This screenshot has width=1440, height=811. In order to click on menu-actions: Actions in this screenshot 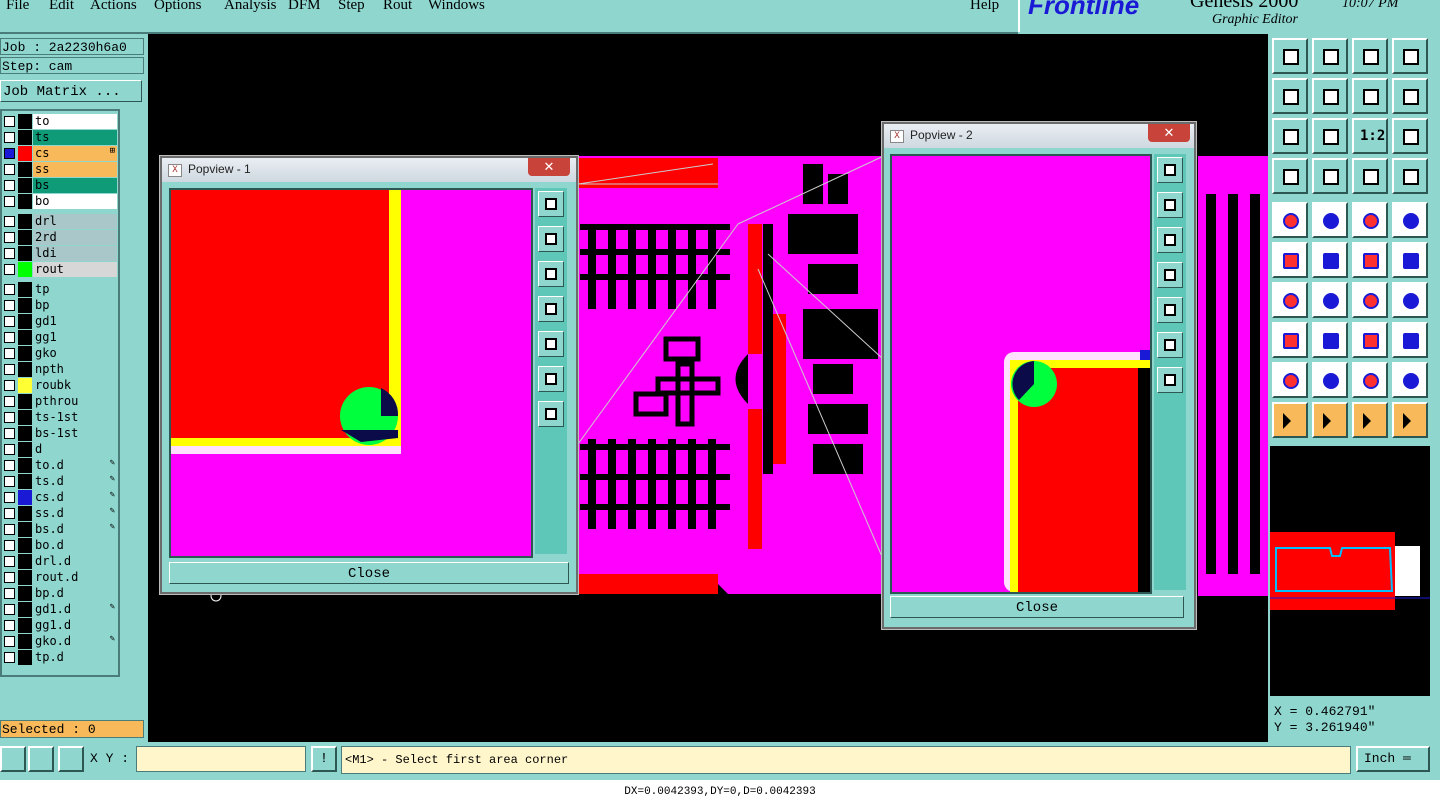, I will do `click(113, 7)`.